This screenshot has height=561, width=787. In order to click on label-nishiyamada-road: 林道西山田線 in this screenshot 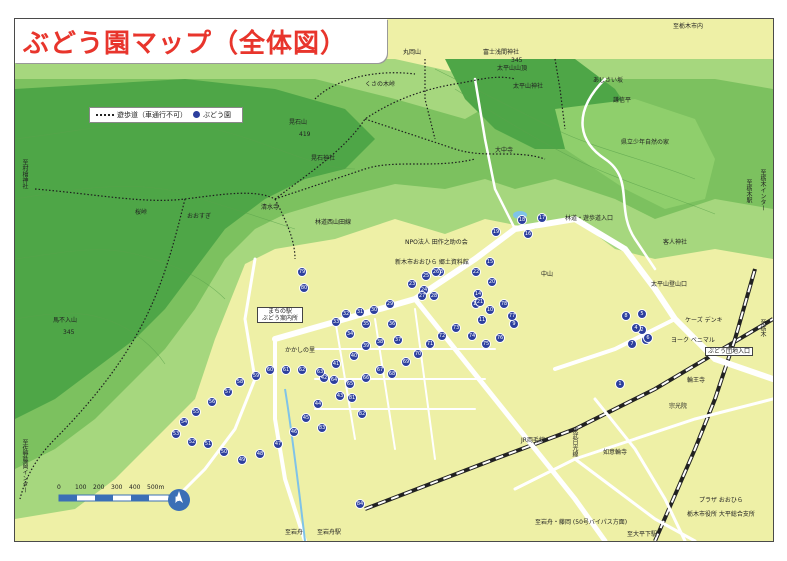, I will do `click(333, 222)`.